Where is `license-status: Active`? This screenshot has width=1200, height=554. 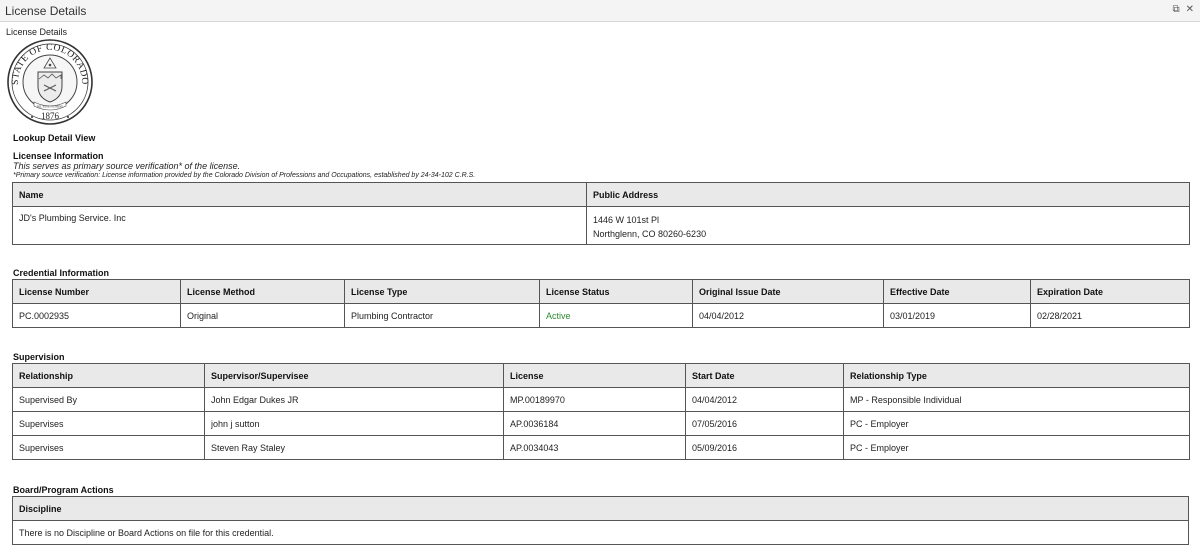 license-status: Active is located at coordinates (616, 315).